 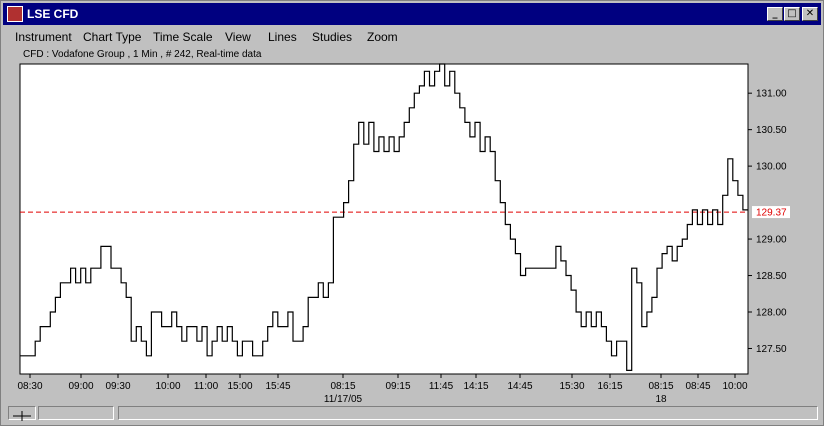 I want to click on x-date-label: 18, so click(x=661, y=398).